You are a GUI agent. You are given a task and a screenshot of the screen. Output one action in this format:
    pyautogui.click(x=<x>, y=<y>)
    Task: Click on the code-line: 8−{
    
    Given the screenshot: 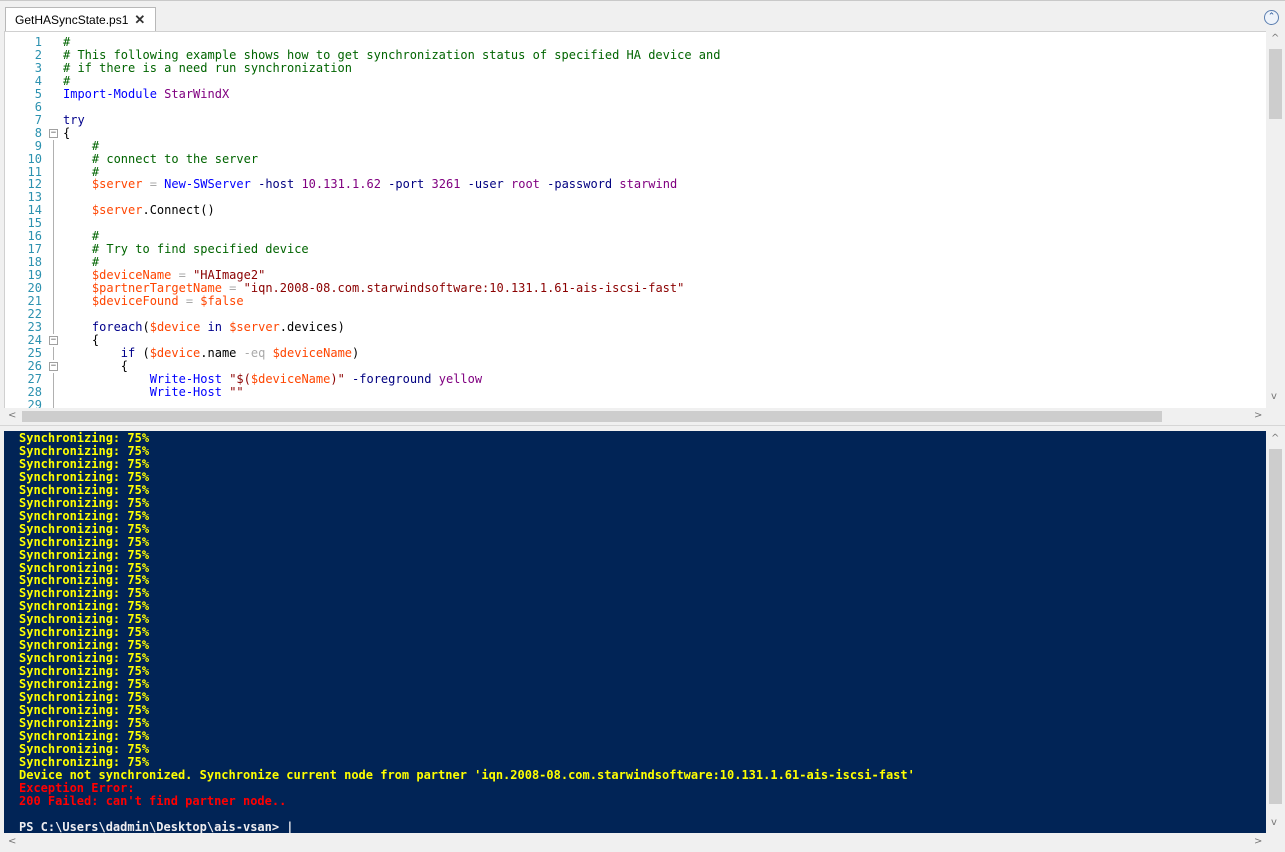 What is the action you would take?
    pyautogui.click(x=635, y=132)
    